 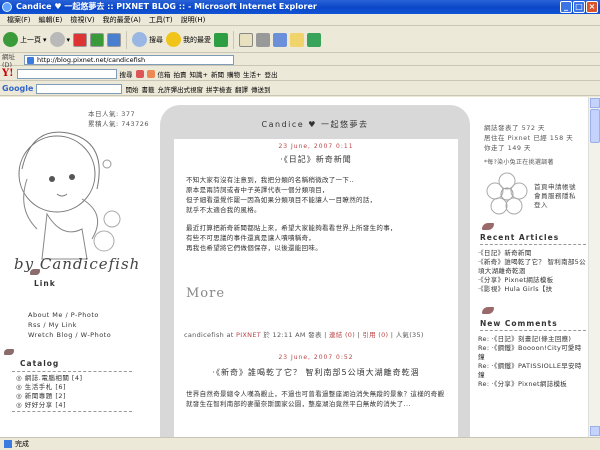 What do you see at coordinates (532, 353) in the screenshot?
I see `comment-item: Re: ‧《鋼鐵》Boooon!City可愛時鐘` at bounding box center [532, 353].